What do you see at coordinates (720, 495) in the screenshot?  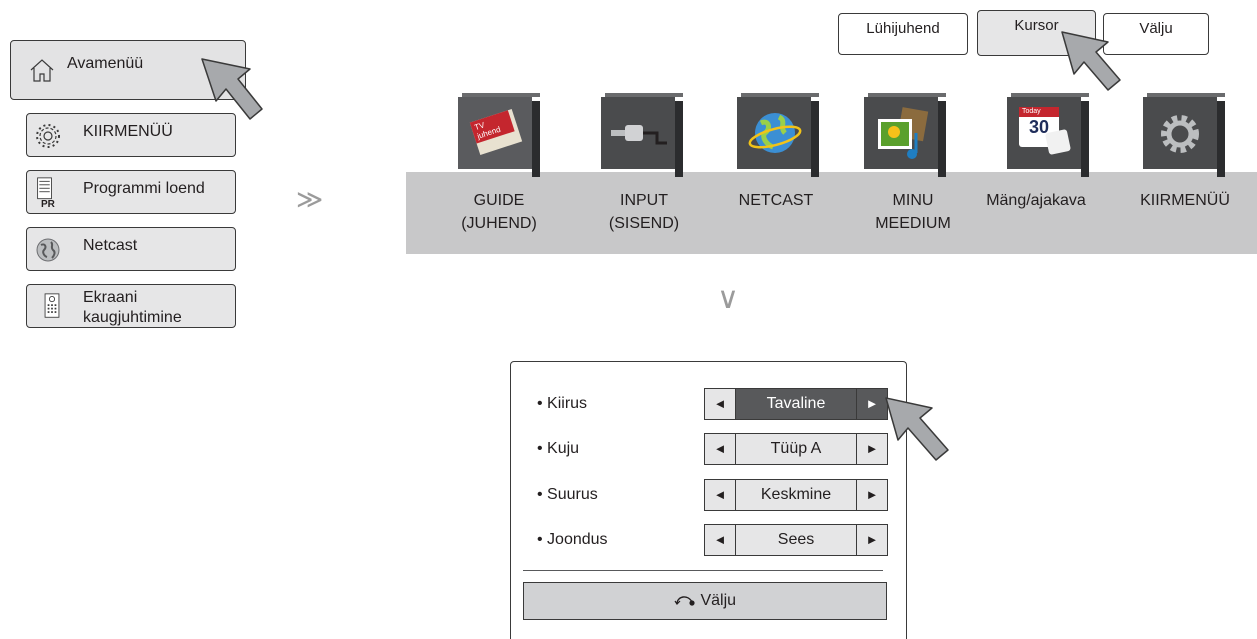 I see `size-left-arrow: ◄` at bounding box center [720, 495].